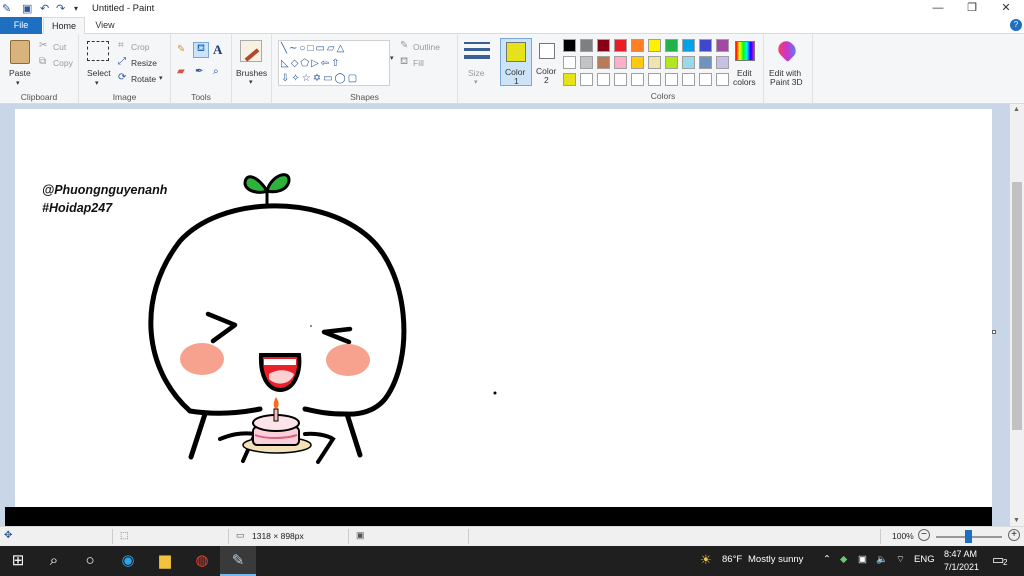  I want to click on rotate-button: Rotate, so click(143, 79).